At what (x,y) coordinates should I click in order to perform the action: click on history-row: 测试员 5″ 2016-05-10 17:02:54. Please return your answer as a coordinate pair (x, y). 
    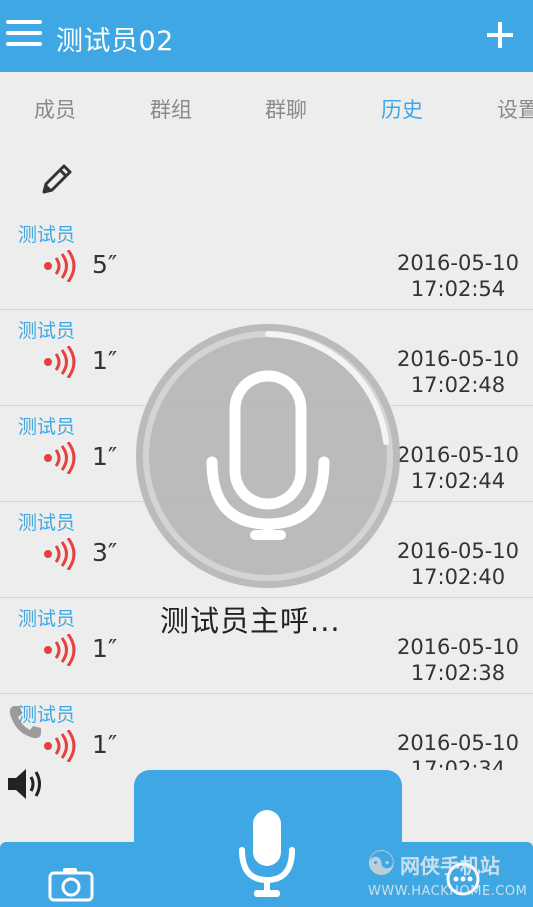
    Looking at the image, I should click on (266, 262).